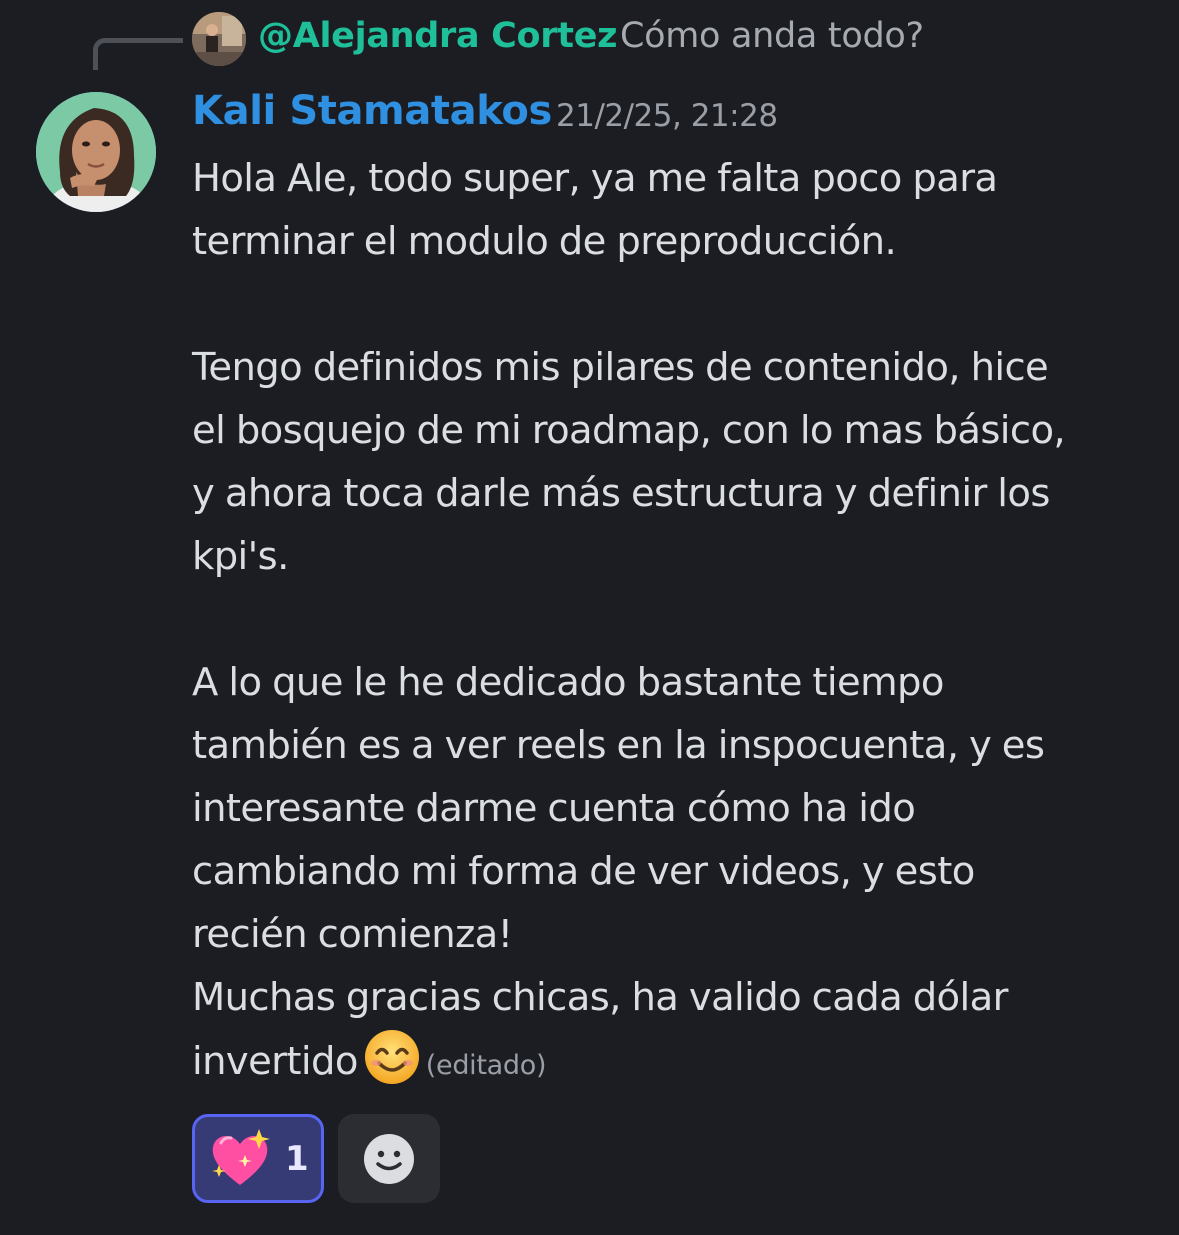 Image resolution: width=1179 pixels, height=1235 pixels. Describe the element at coordinates (138, 54) in the screenshot. I see `reply-connector` at that location.